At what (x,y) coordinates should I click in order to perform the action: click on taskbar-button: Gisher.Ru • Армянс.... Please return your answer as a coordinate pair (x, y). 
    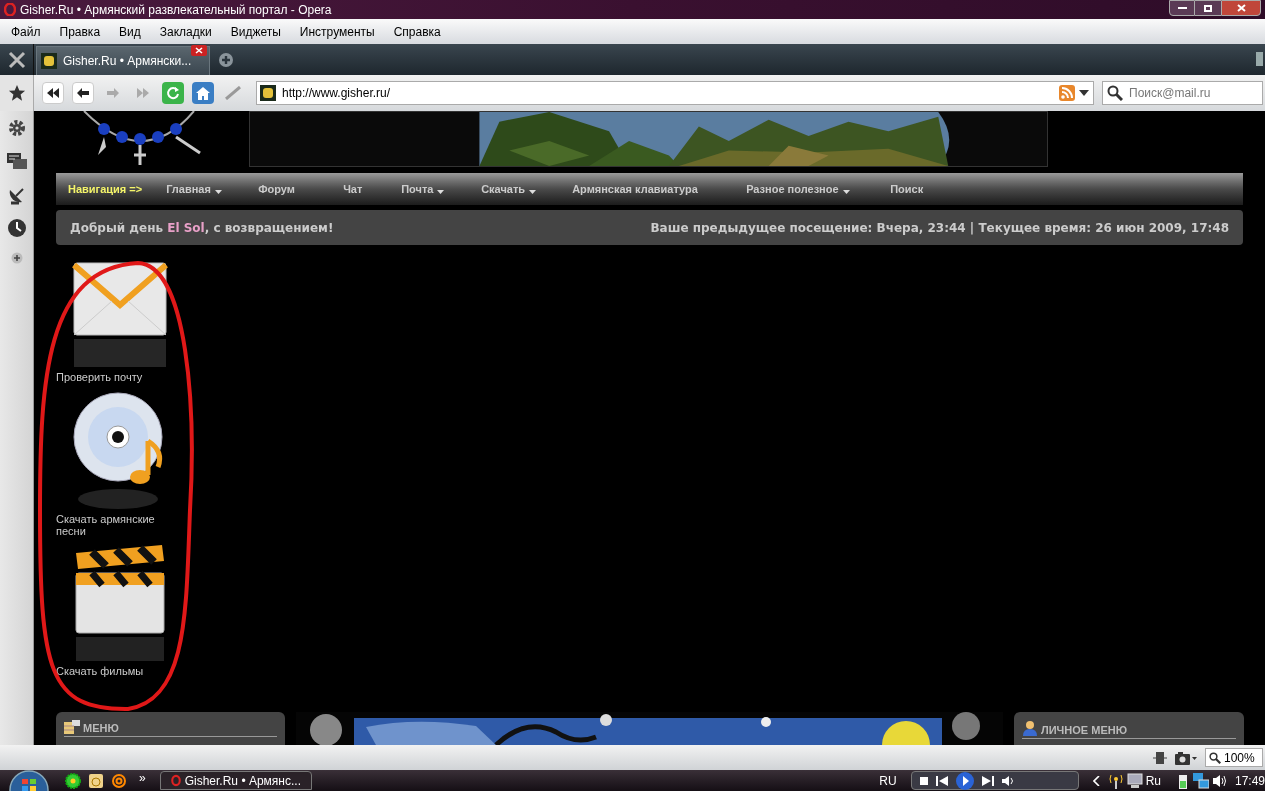
    Looking at the image, I should click on (235, 780).